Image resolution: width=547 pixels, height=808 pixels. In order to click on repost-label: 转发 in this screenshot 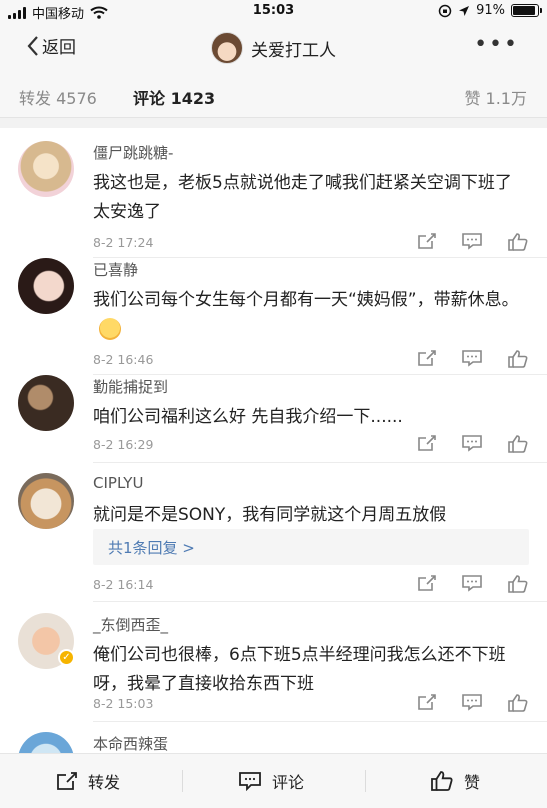, I will do `click(104, 782)`.